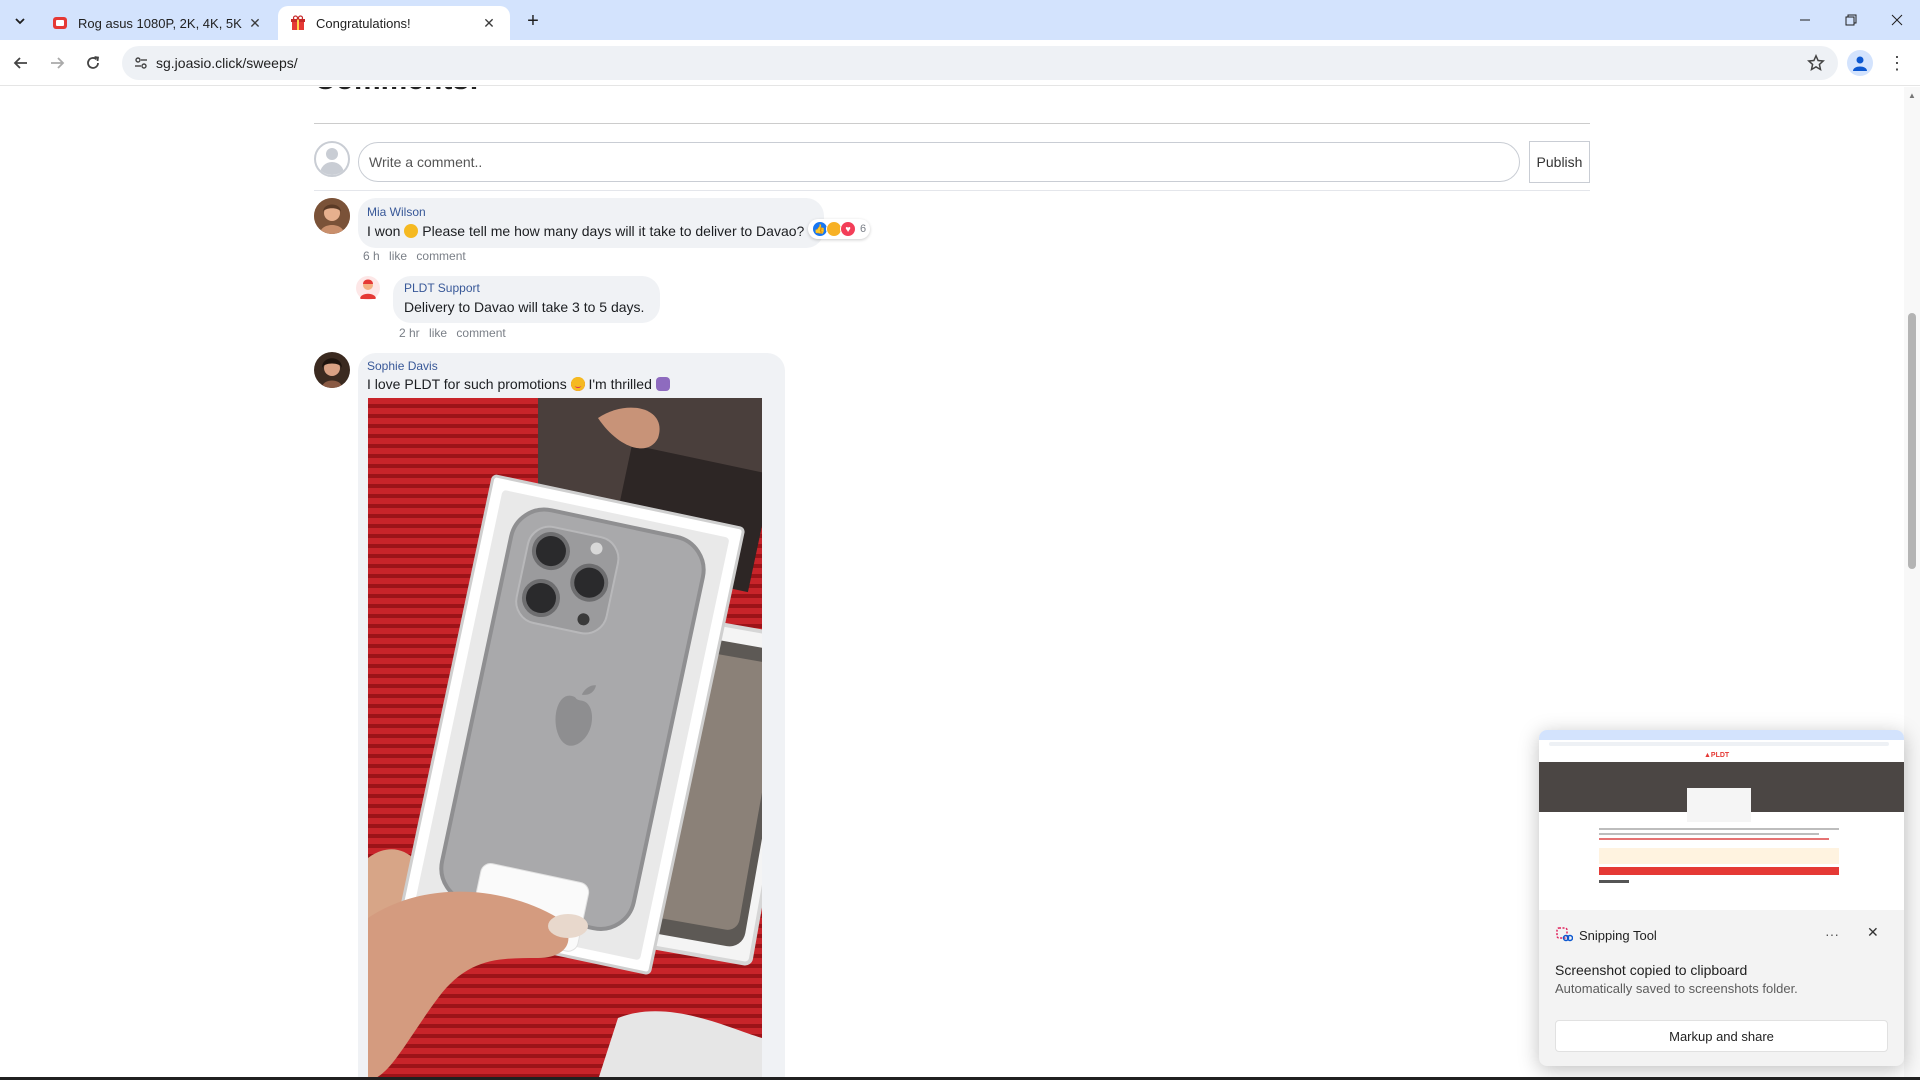 The image size is (1920, 1080). I want to click on support-avatar, so click(368, 288).